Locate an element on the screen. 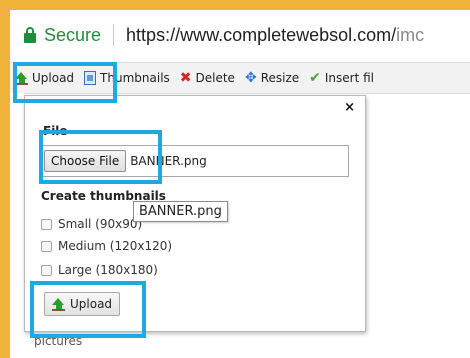 The image size is (470, 358). highlight-upload-button is located at coordinates (88, 309).